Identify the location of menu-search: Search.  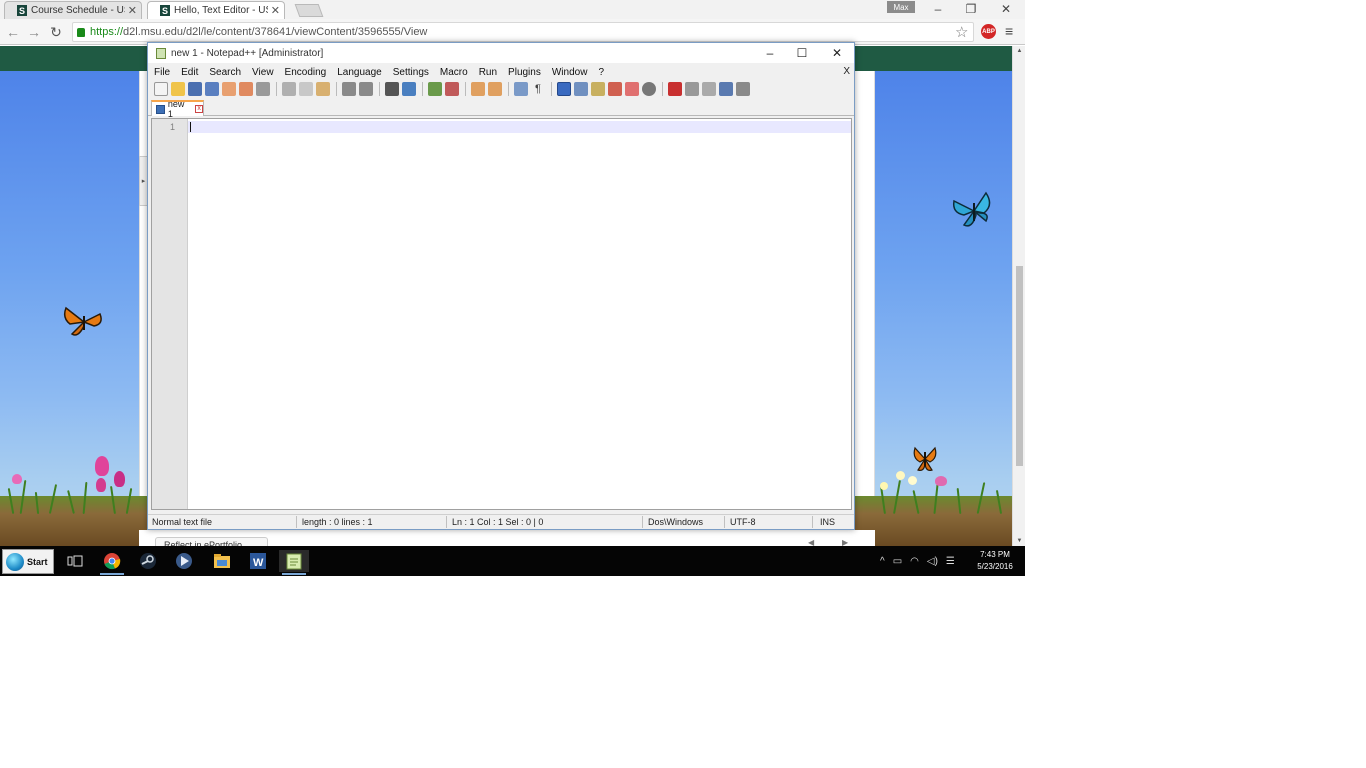
(225, 72).